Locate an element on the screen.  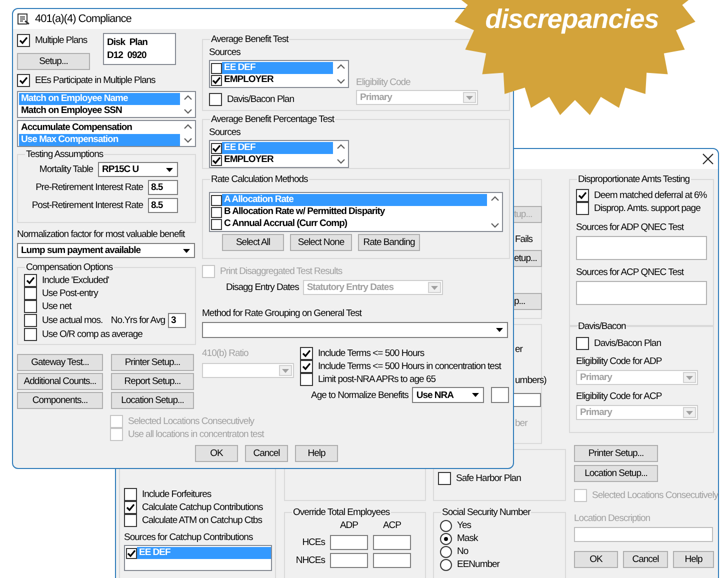
field-label: Sources is located at coordinates (225, 52).